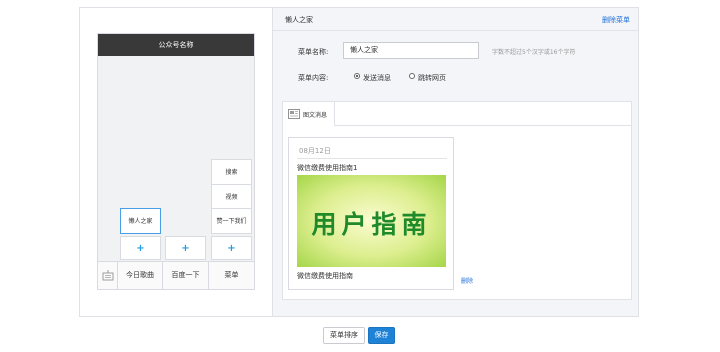 The height and width of the screenshot is (352, 720). Describe the element at coordinates (344, 335) in the screenshot. I see `menu-sort-button: 菜单排序` at that location.